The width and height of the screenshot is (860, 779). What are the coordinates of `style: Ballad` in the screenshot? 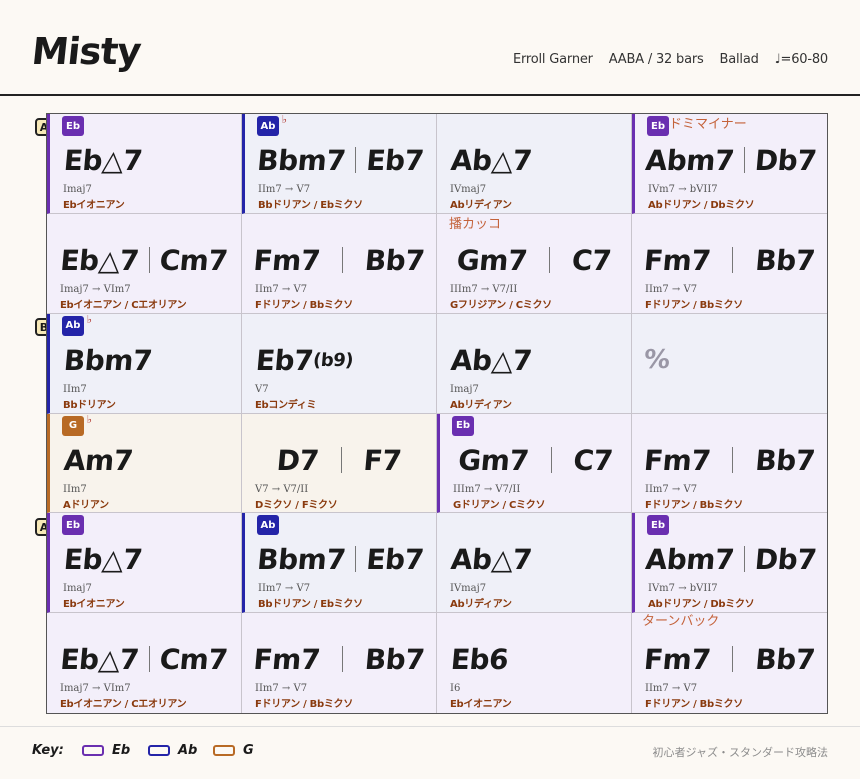 It's located at (739, 59).